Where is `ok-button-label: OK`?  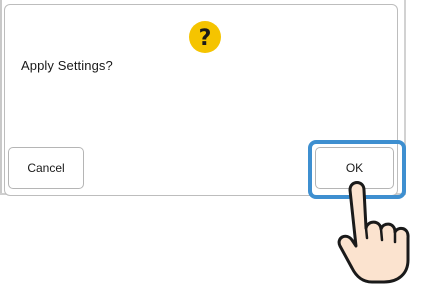 ok-button-label: OK is located at coordinates (354, 168).